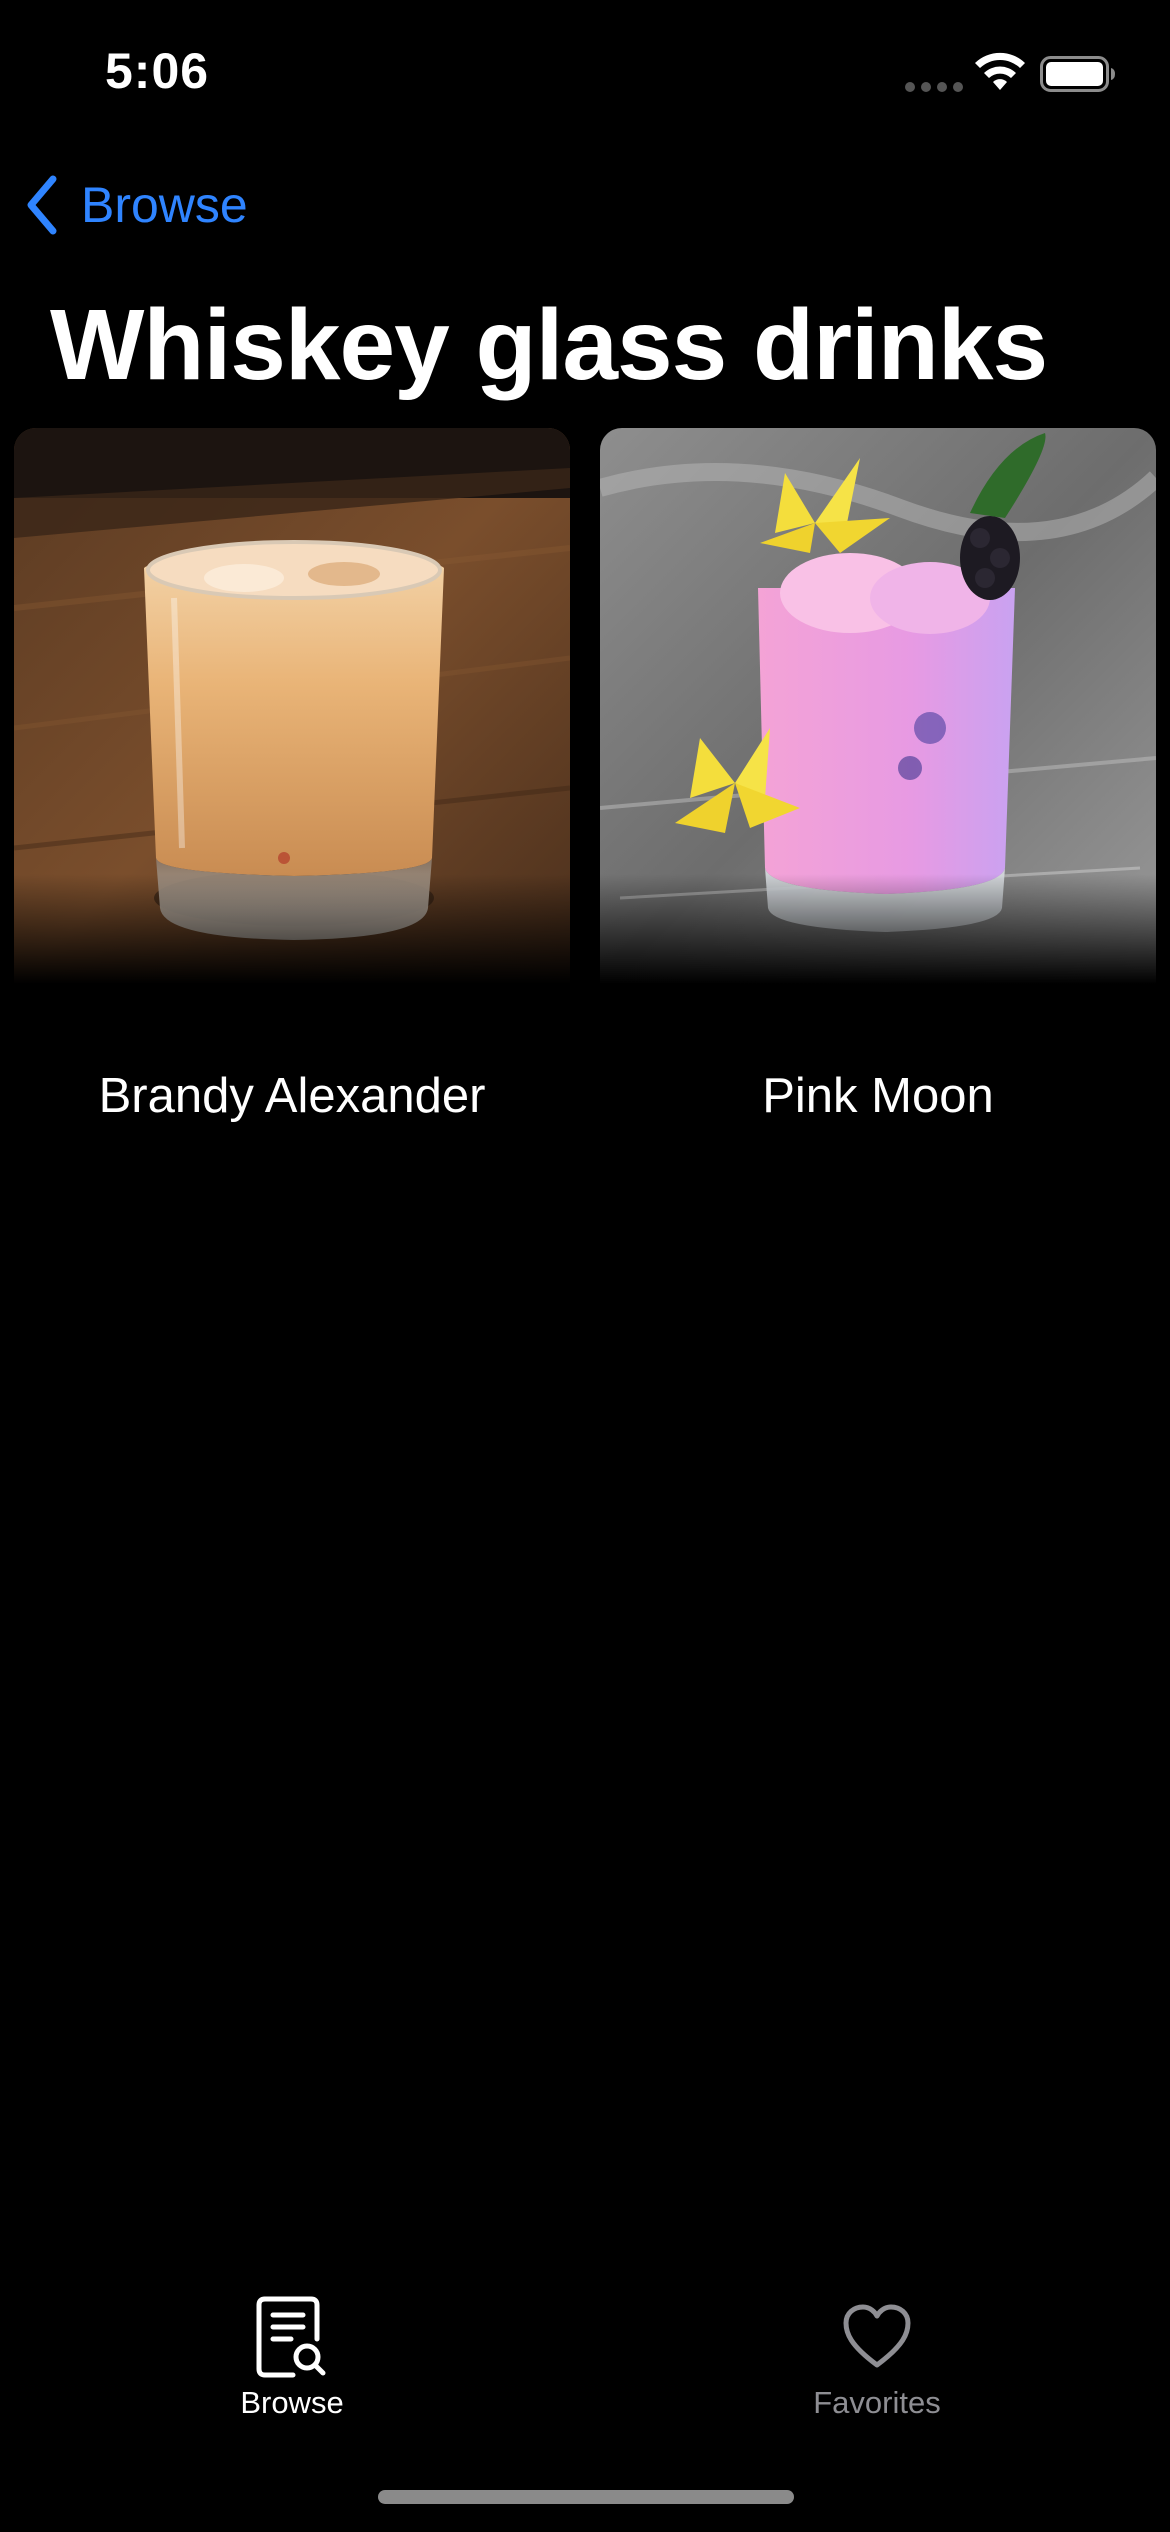 This screenshot has height=2532, width=1170. I want to click on browse-search-icon, so click(291, 2337).